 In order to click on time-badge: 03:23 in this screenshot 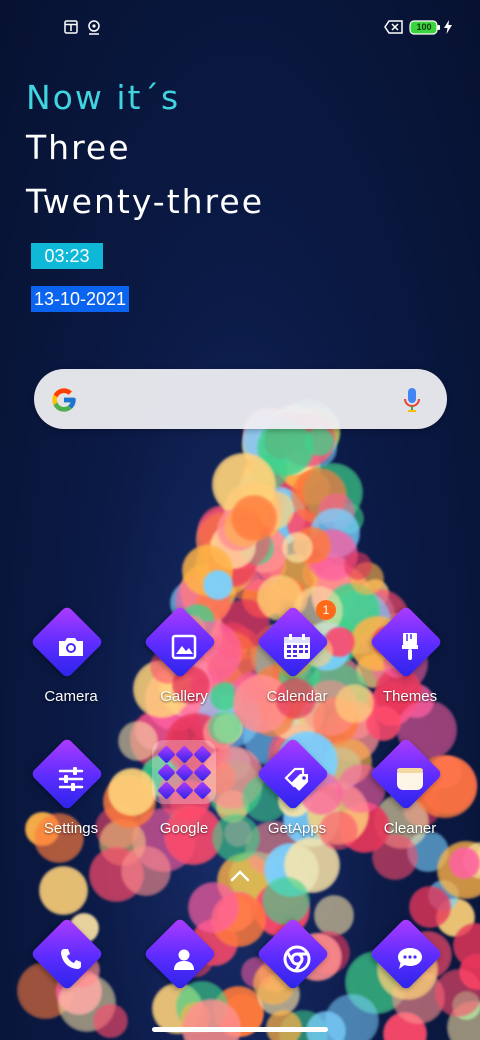, I will do `click(67, 256)`.